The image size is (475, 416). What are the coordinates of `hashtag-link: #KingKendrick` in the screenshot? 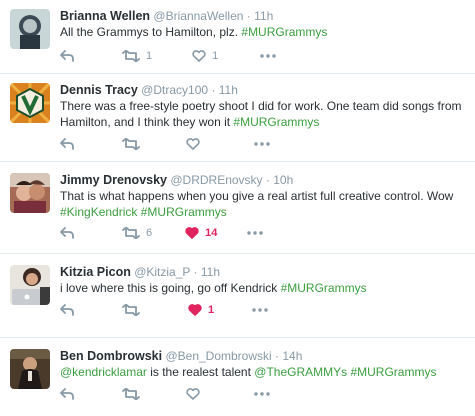 It's located at (98, 212).